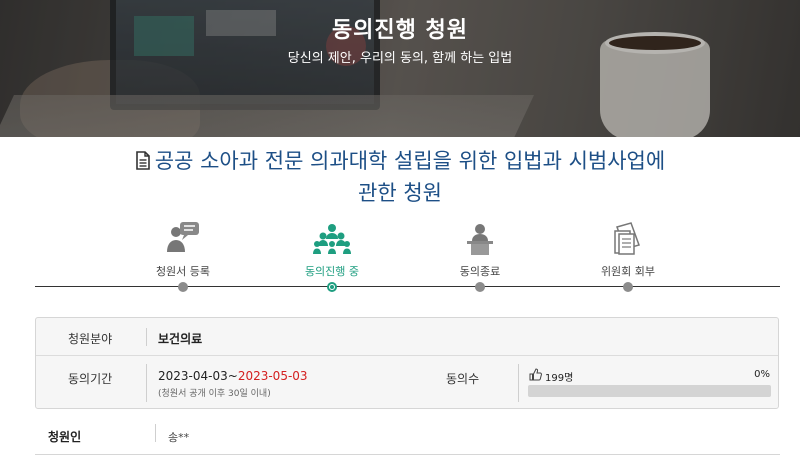  Describe the element at coordinates (400, 193) in the screenshot. I see `petition-title-line2: 관한 청원` at that location.